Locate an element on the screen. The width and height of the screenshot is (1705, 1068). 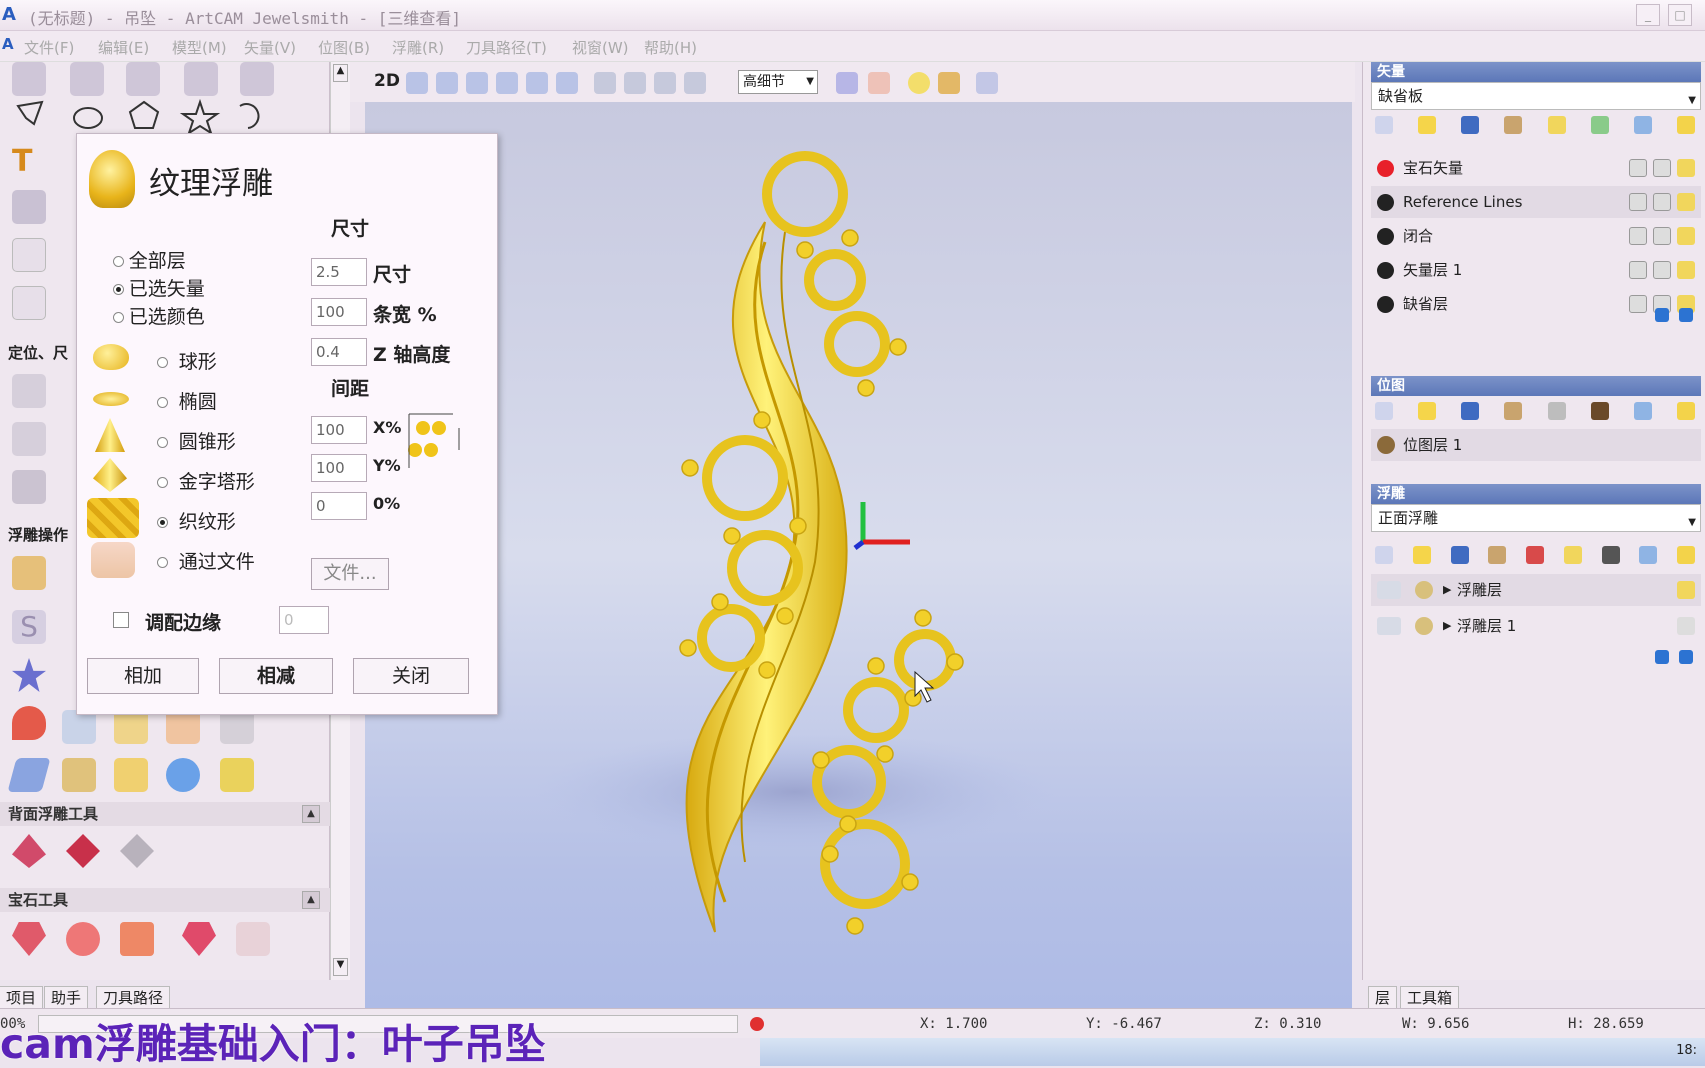
move-up-icon is located at coordinates (1662, 315).